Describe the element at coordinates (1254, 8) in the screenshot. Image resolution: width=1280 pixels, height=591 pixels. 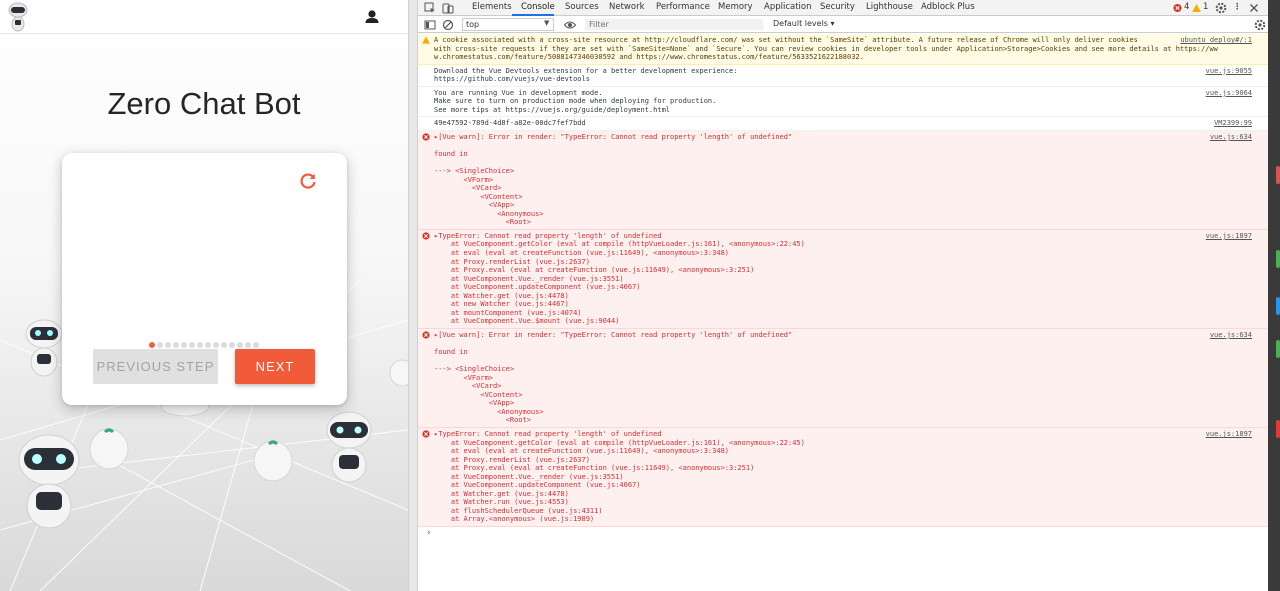
I see `close-icon` at that location.